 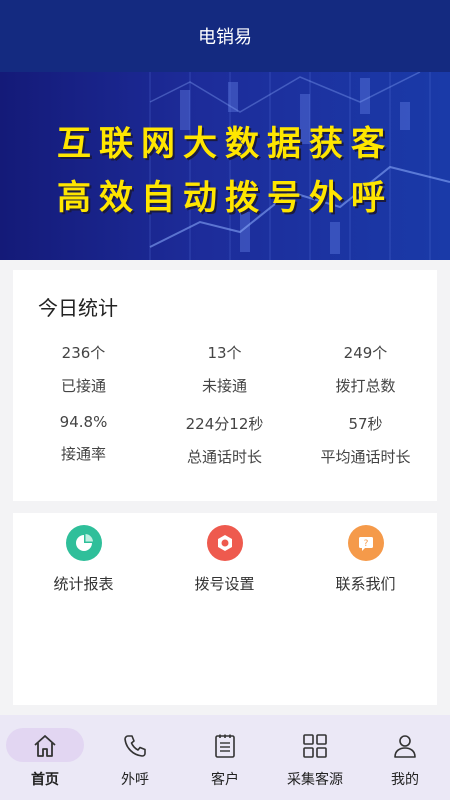 What do you see at coordinates (83, 422) in the screenshot?
I see `stat-value: 94.8%` at bounding box center [83, 422].